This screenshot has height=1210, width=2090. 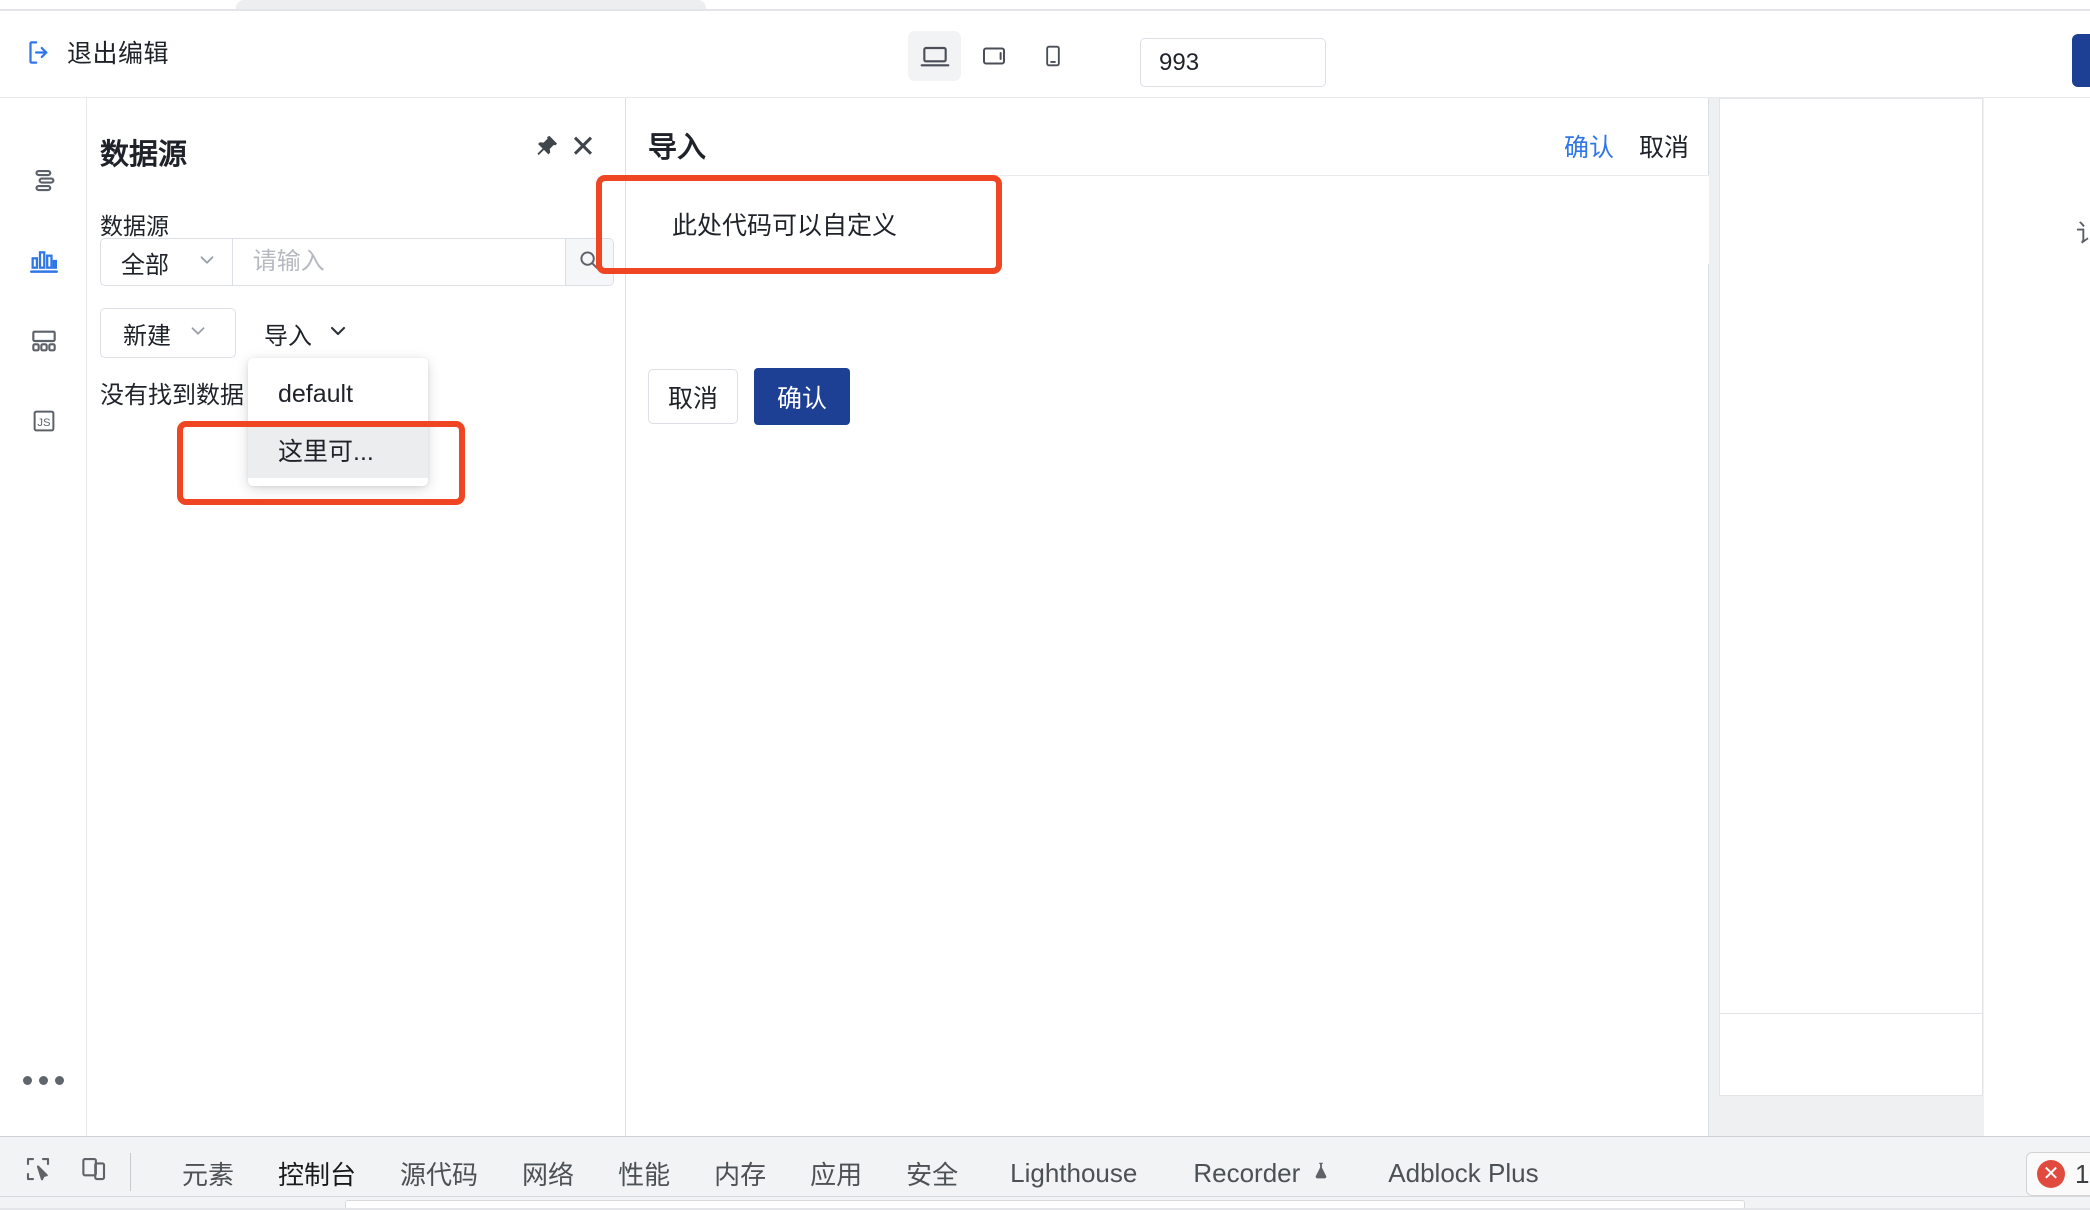 I want to click on import-datasource-label: 导入, so click(x=288, y=336).